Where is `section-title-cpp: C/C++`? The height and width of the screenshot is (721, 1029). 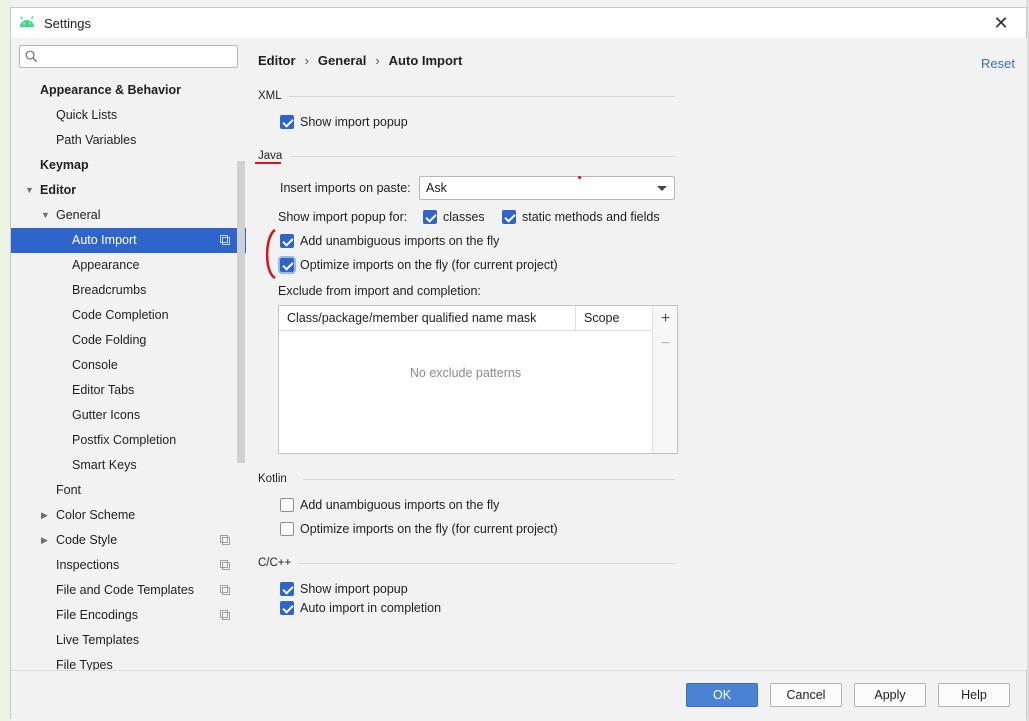
section-title-cpp: C/C++ is located at coordinates (275, 563).